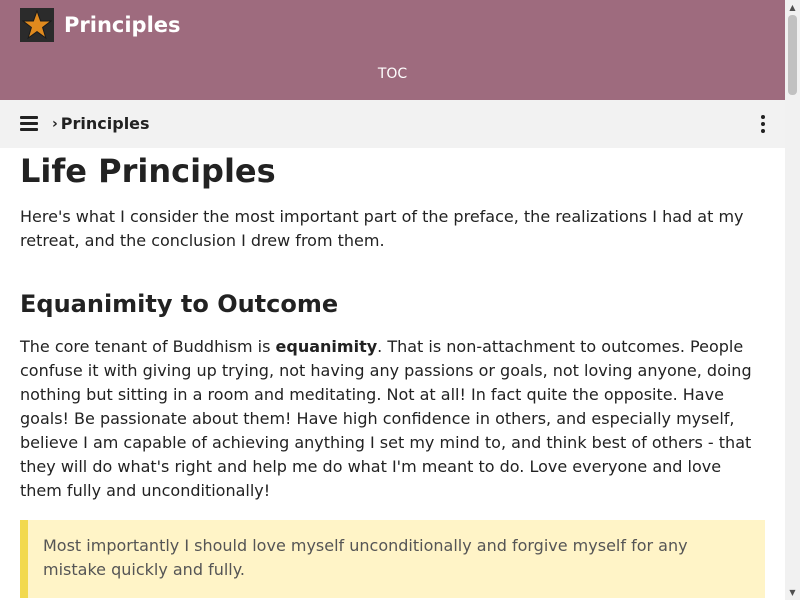  Describe the element at coordinates (55, 124) in the screenshot. I see `chevron-right-icon: ›` at that location.